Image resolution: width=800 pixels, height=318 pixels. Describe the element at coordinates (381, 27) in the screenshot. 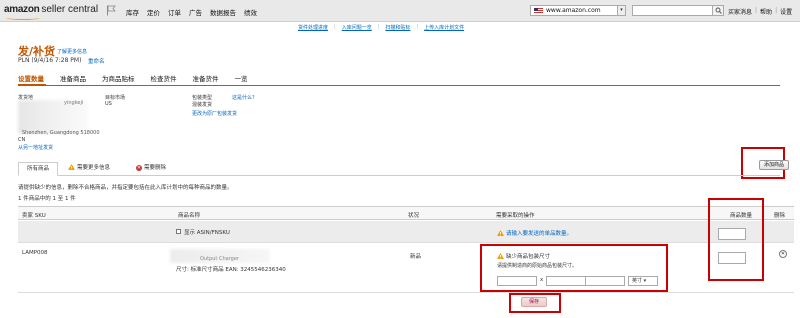

I see `shipment-sublinks: 货件处理进度 | 入库问题一览 | 扫描和贴标 | 上传入库计划文件` at that location.